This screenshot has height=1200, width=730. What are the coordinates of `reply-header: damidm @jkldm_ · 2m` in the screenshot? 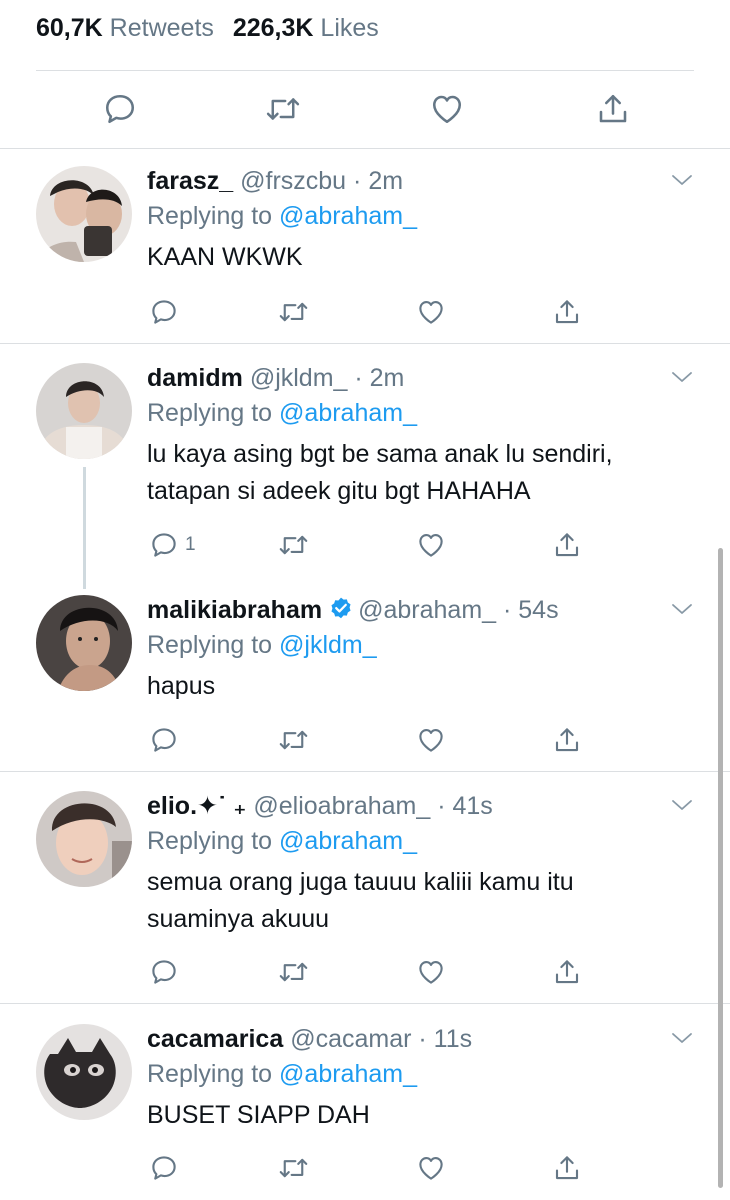 It's located at (275, 378).